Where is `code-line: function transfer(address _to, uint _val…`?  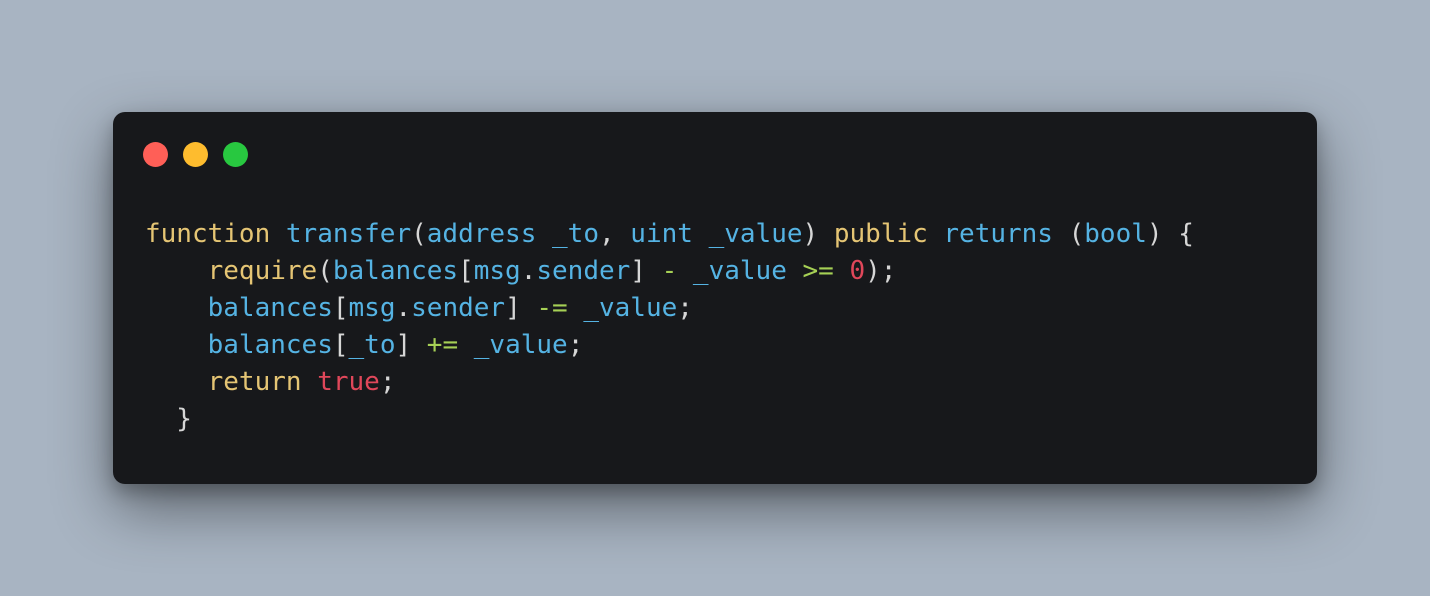 code-line: function transfer(address _to, uint _val… is located at coordinates (669, 234).